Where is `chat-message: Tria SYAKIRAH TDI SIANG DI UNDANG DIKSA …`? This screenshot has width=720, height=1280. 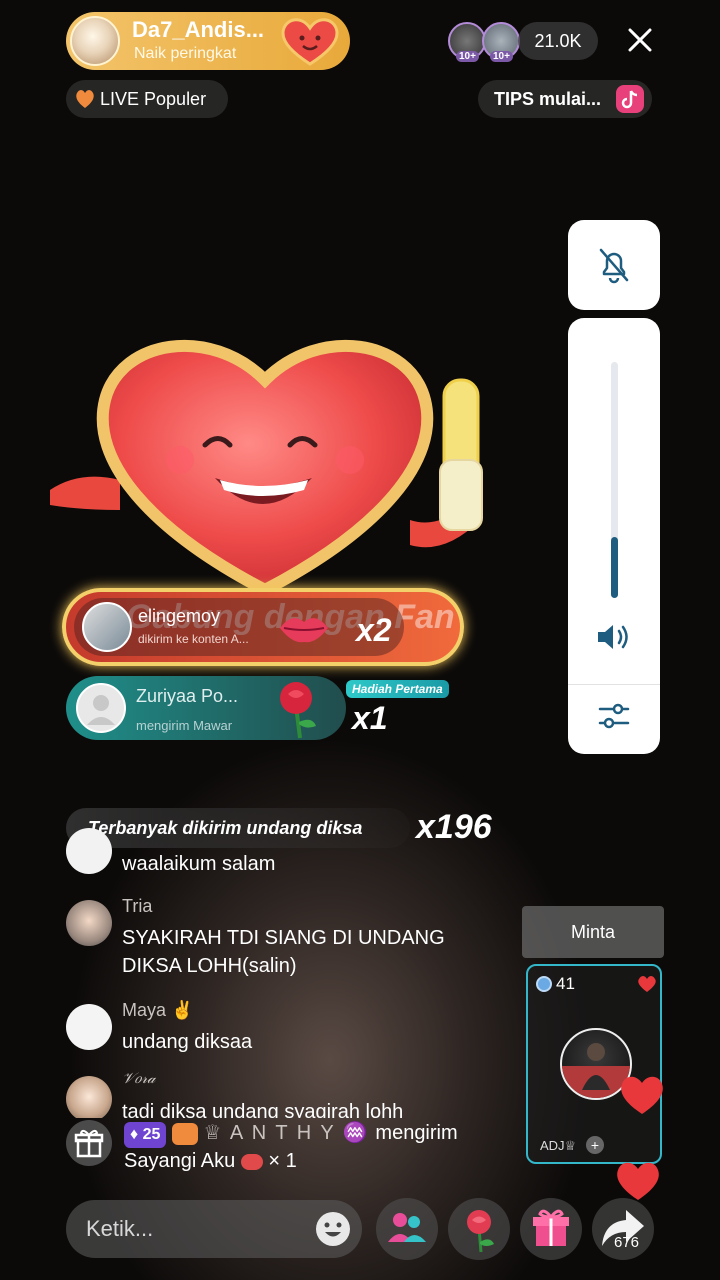
chat-message: Tria SYAKIRAH TDI SIANG DI UNDANG DIKSA … is located at coordinates (296, 941).